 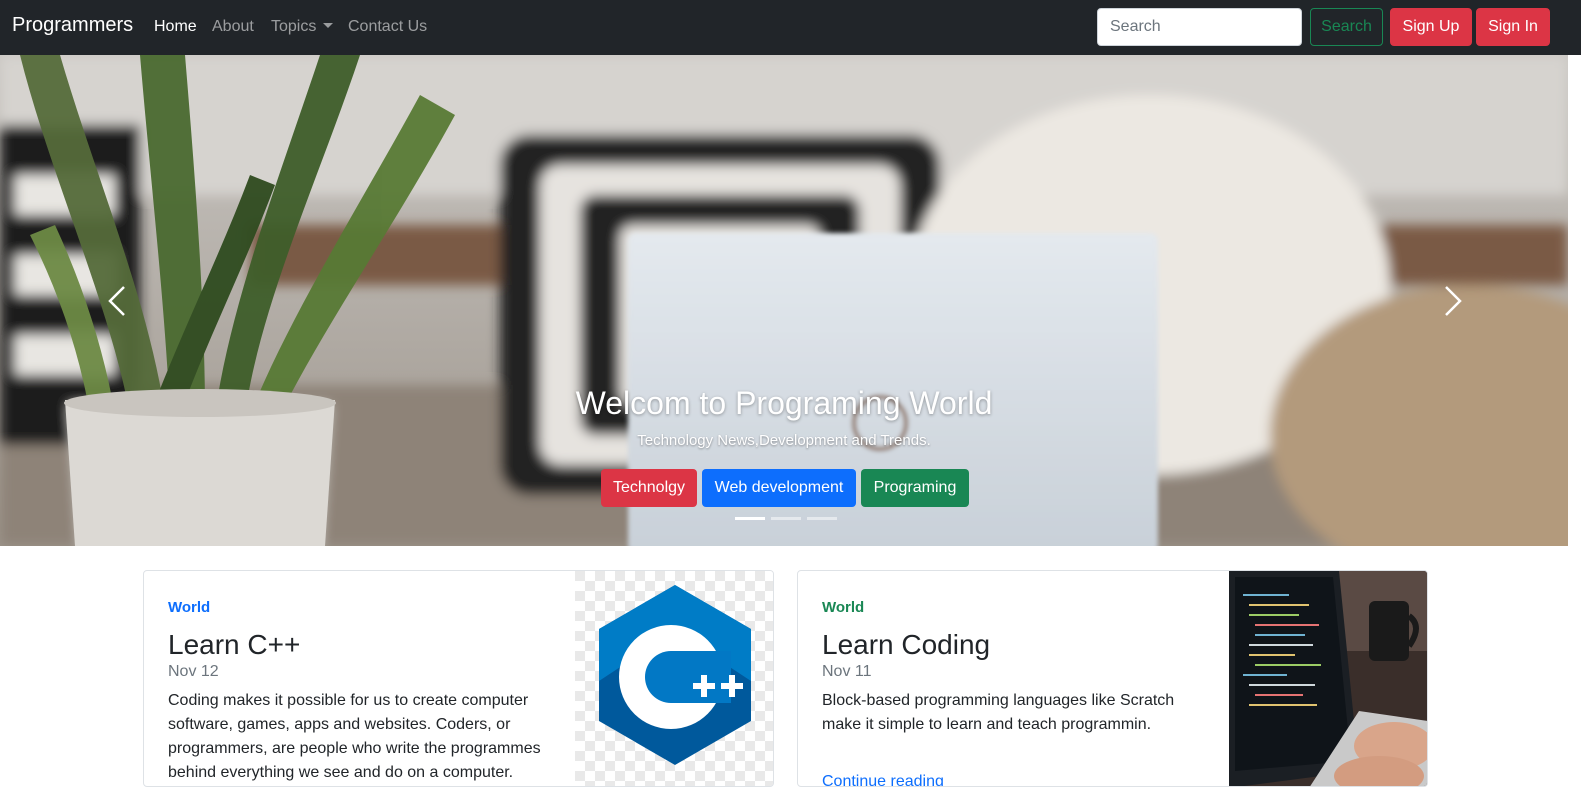 I want to click on card-title: Learn Coding, so click(x=906, y=644).